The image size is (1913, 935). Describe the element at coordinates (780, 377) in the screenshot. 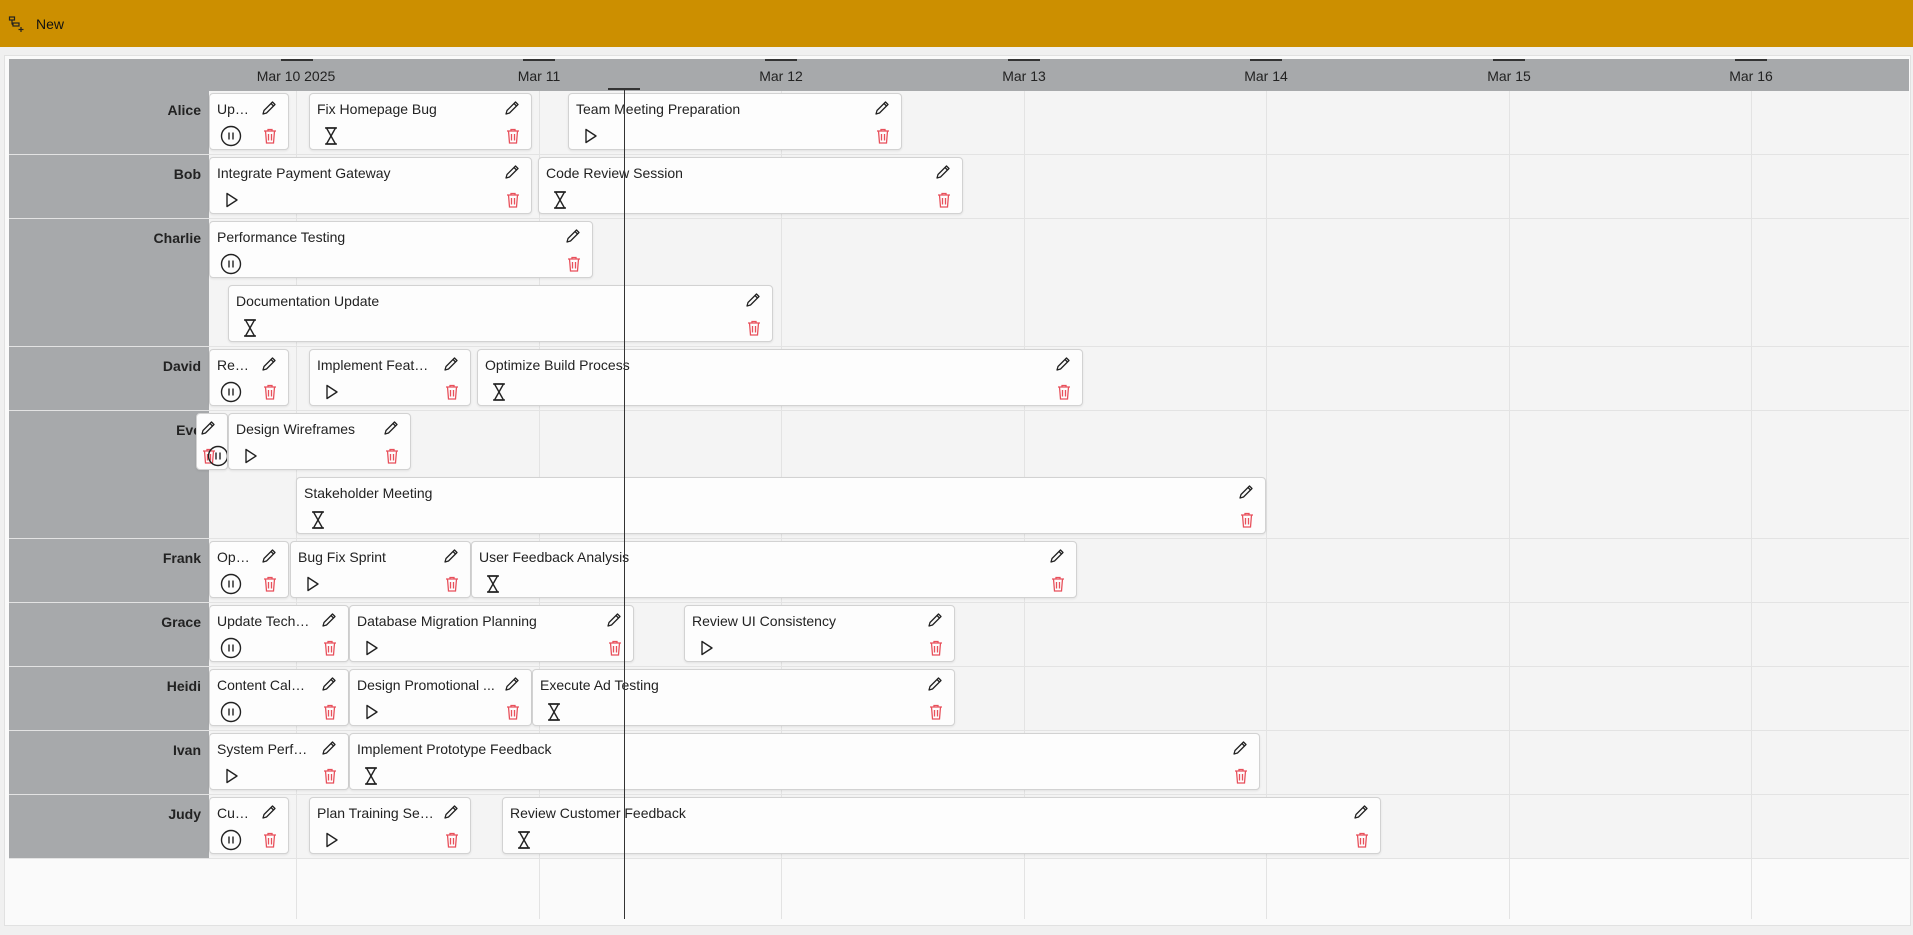

I see `task-bar: Optimize Build Process` at that location.